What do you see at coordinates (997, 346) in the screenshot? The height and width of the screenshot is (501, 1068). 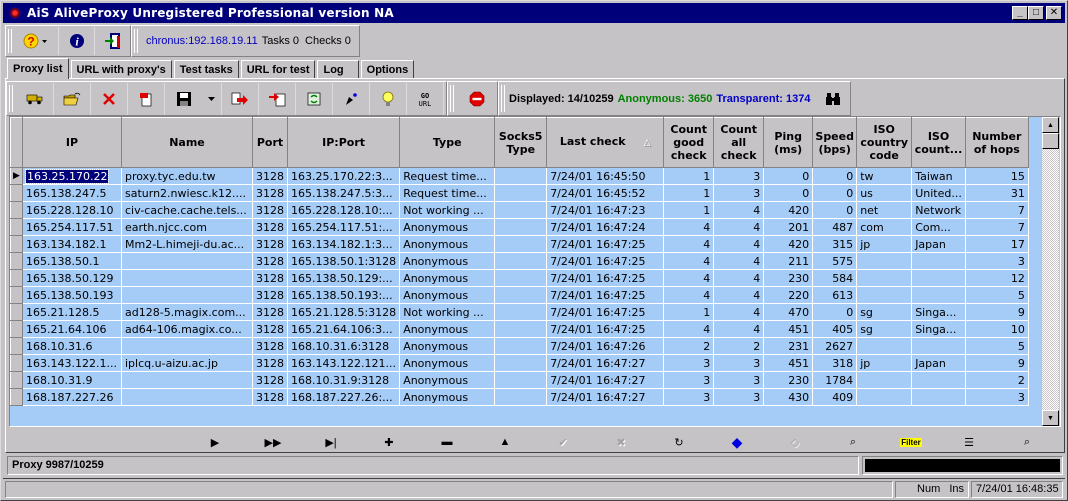 I see `cell-hops: 5` at bounding box center [997, 346].